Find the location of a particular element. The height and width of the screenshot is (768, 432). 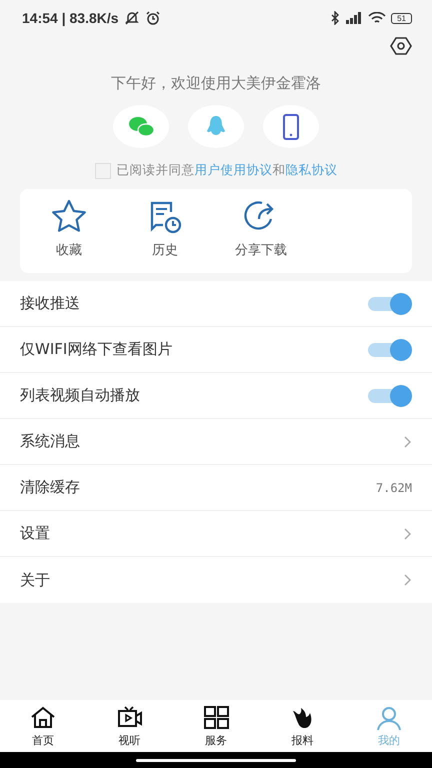

tab-button: 首页 is located at coordinates (43, 726).